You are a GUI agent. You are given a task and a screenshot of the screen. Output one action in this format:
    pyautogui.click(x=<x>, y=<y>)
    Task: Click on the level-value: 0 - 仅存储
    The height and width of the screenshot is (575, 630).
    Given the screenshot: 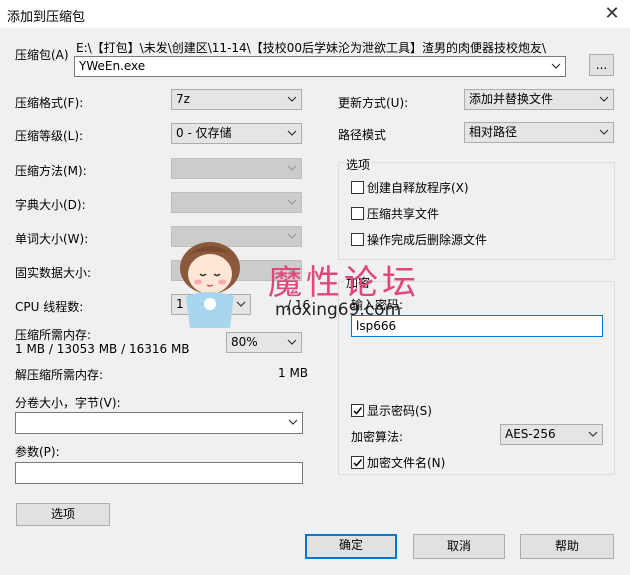 What is the action you would take?
    pyautogui.click(x=204, y=133)
    